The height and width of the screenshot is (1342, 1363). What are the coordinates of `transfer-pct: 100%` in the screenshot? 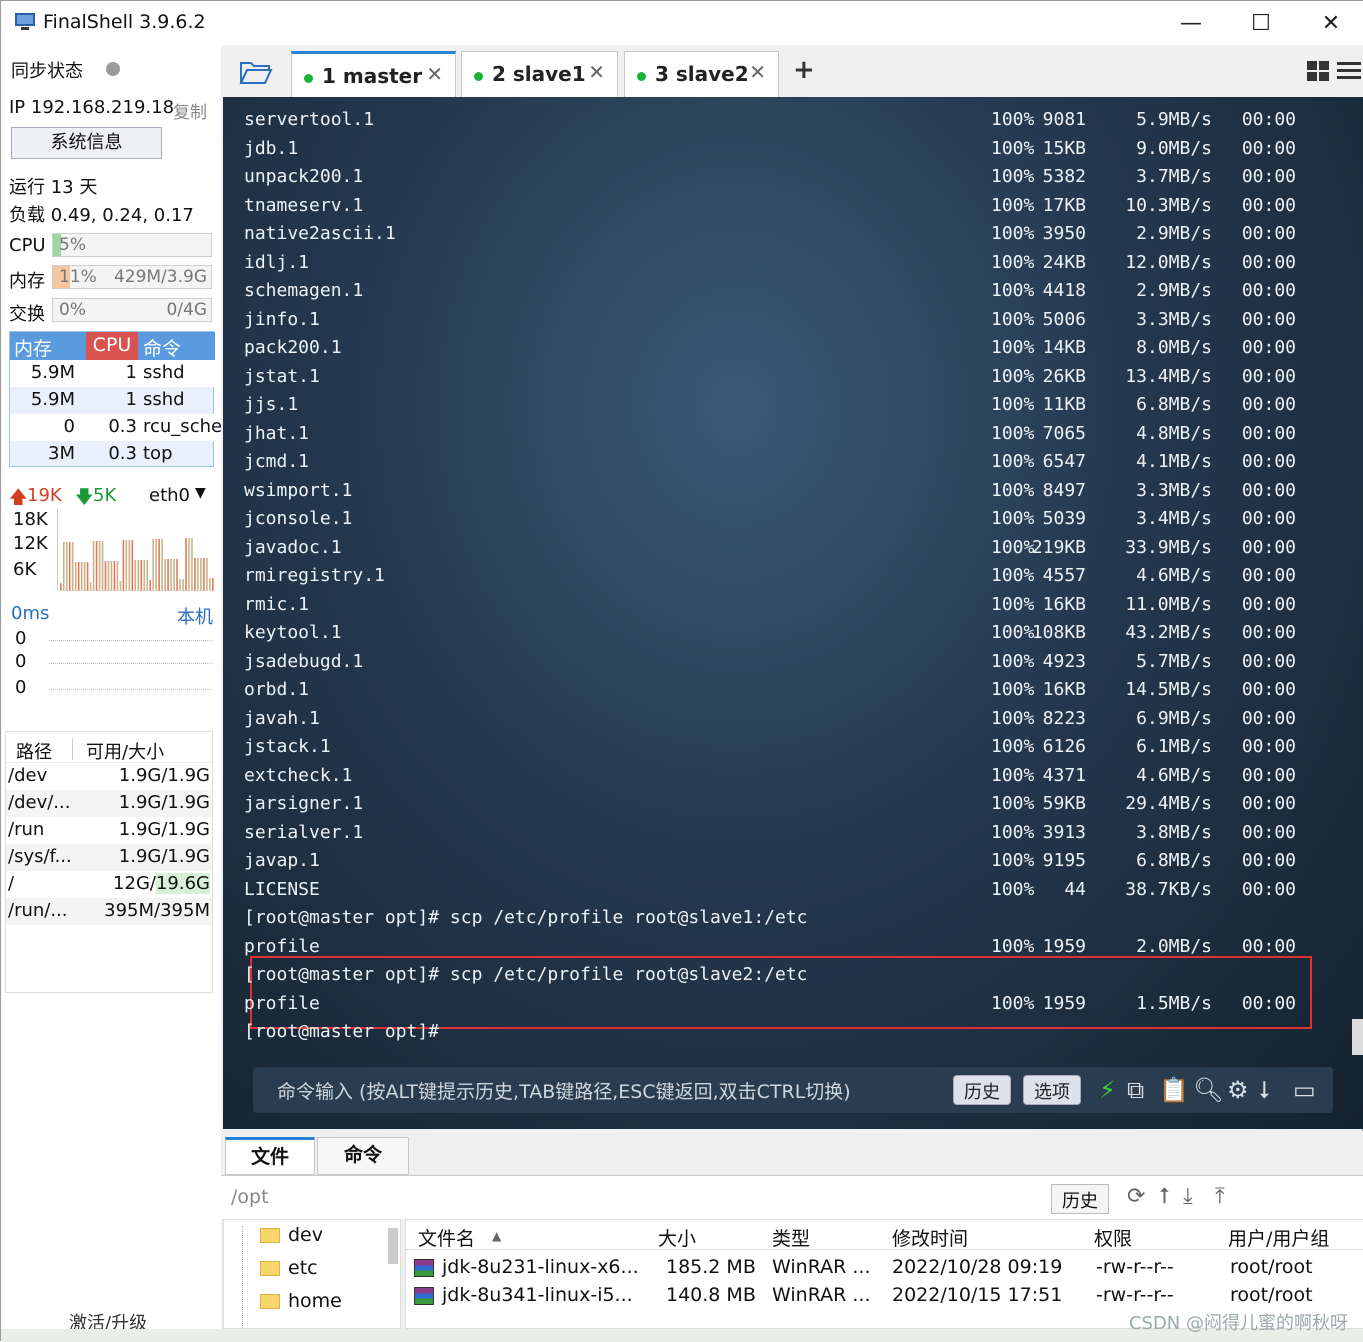 It's located at (1013, 347).